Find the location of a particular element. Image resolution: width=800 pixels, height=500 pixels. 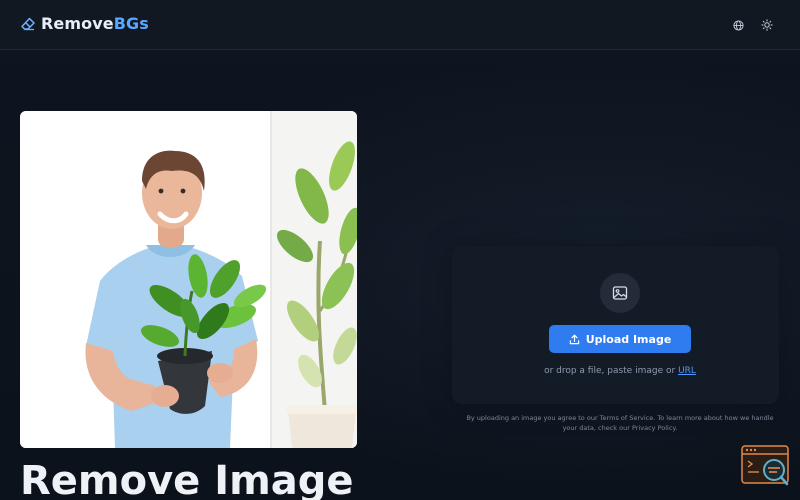

upload-image-button: Upload Image is located at coordinates (620, 339).